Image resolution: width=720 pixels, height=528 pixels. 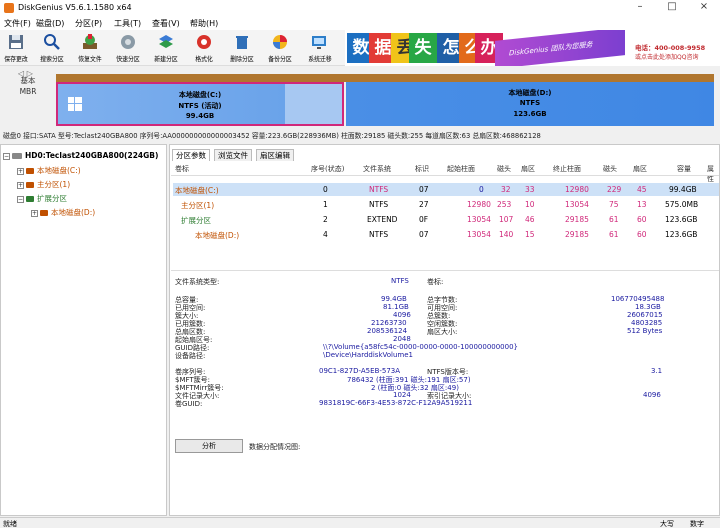 I want to click on quick-partition-button: 快速分区, so click(x=128, y=49).